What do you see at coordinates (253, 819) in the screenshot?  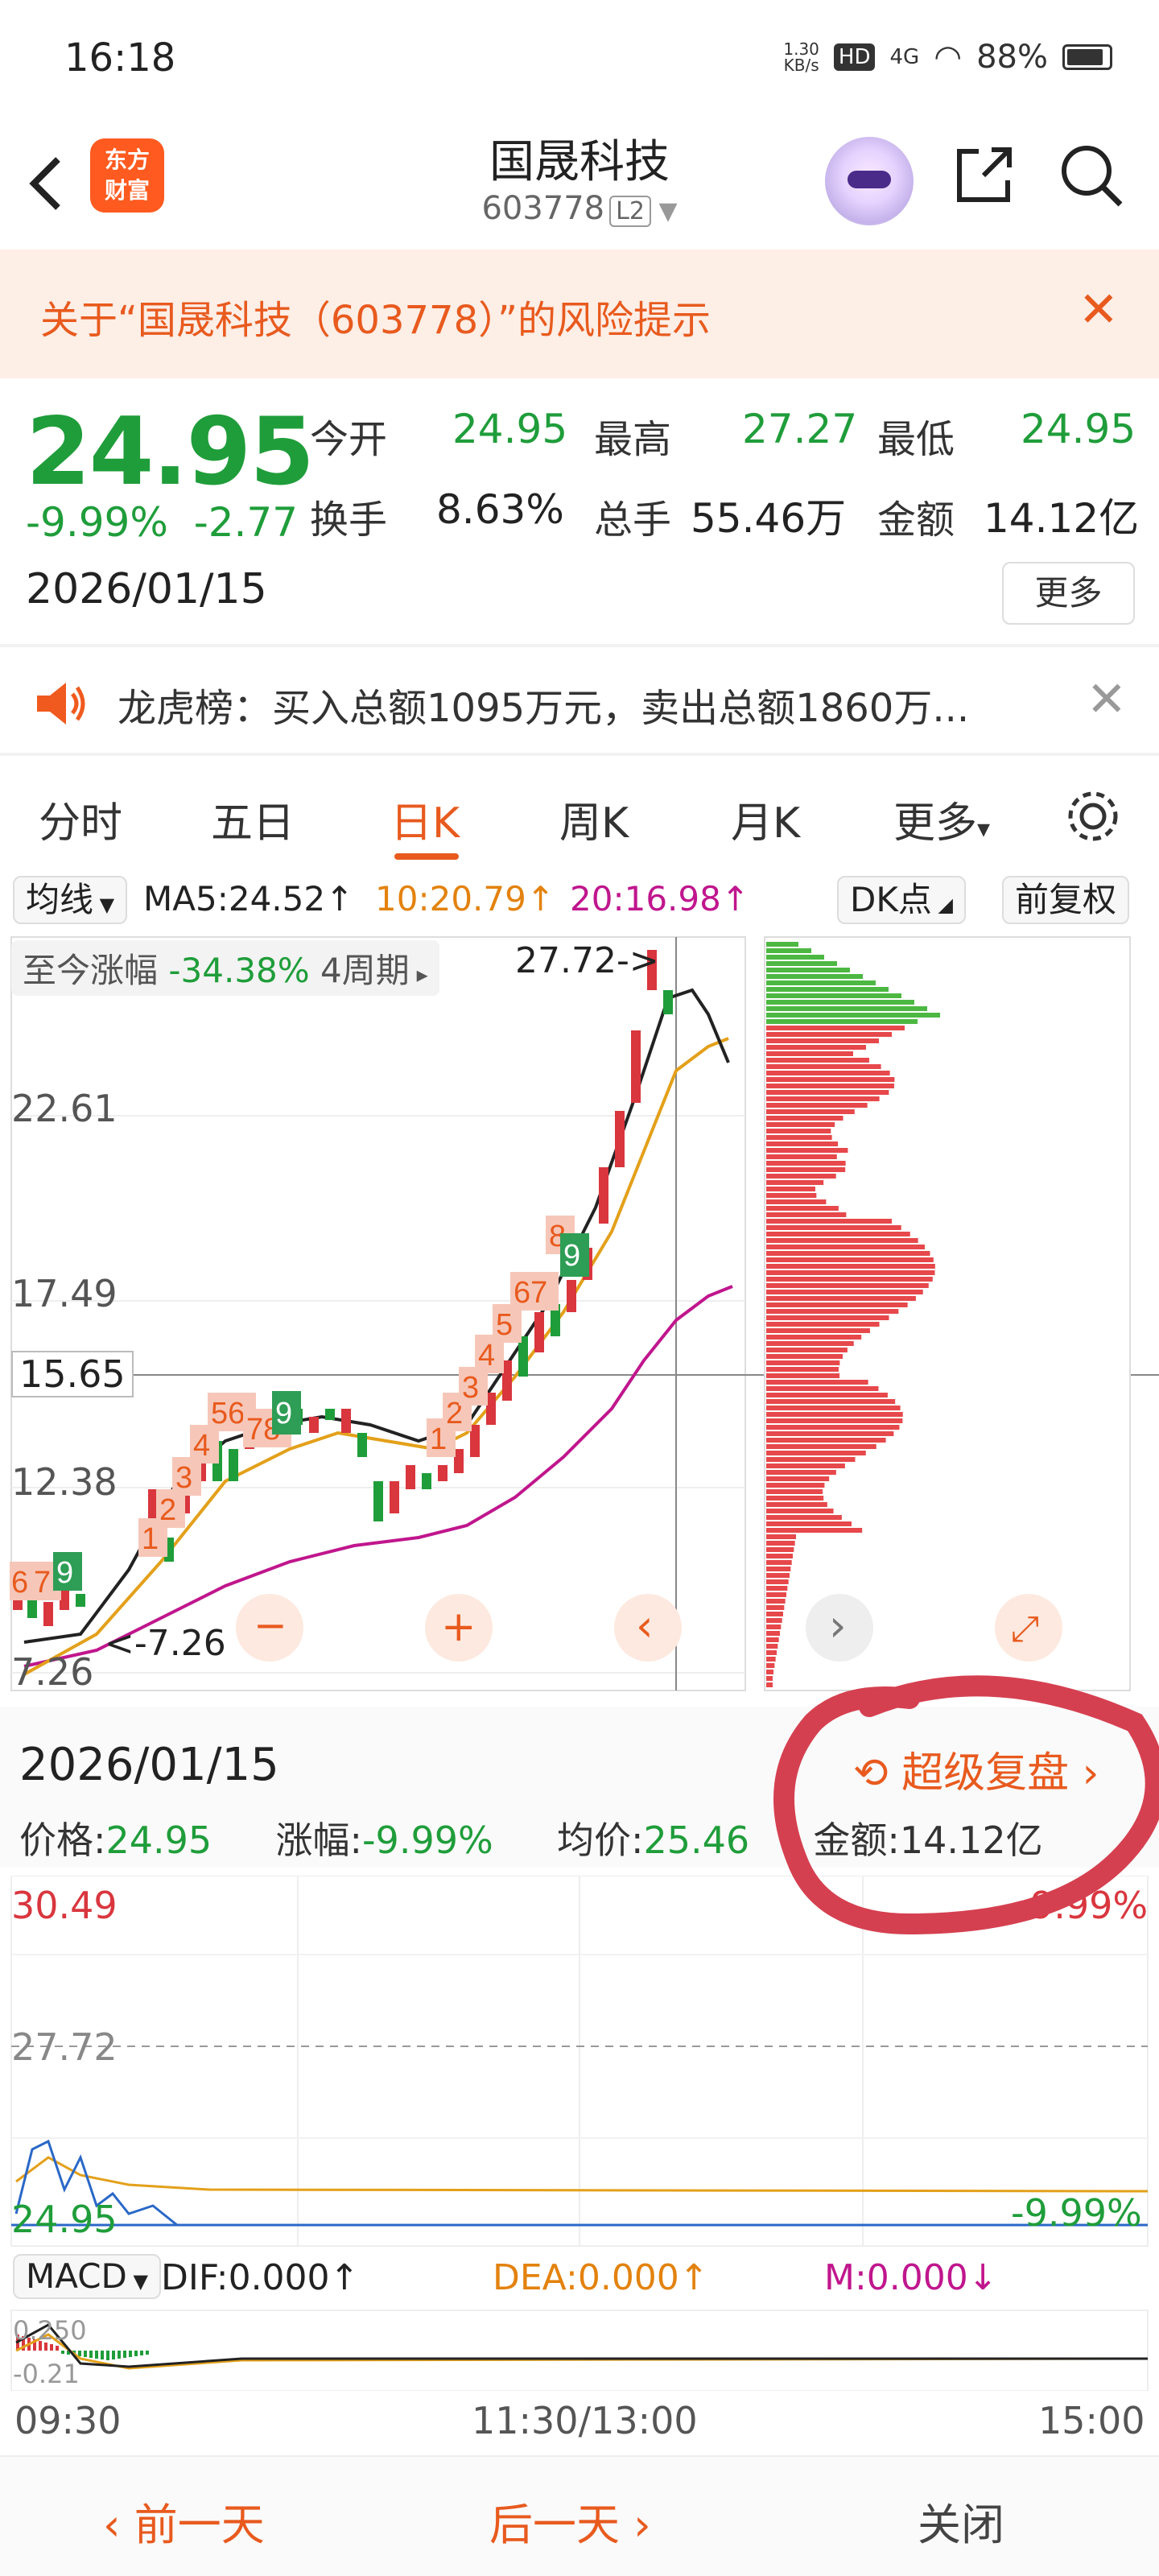 I see `tab-five-day: 五日` at bounding box center [253, 819].